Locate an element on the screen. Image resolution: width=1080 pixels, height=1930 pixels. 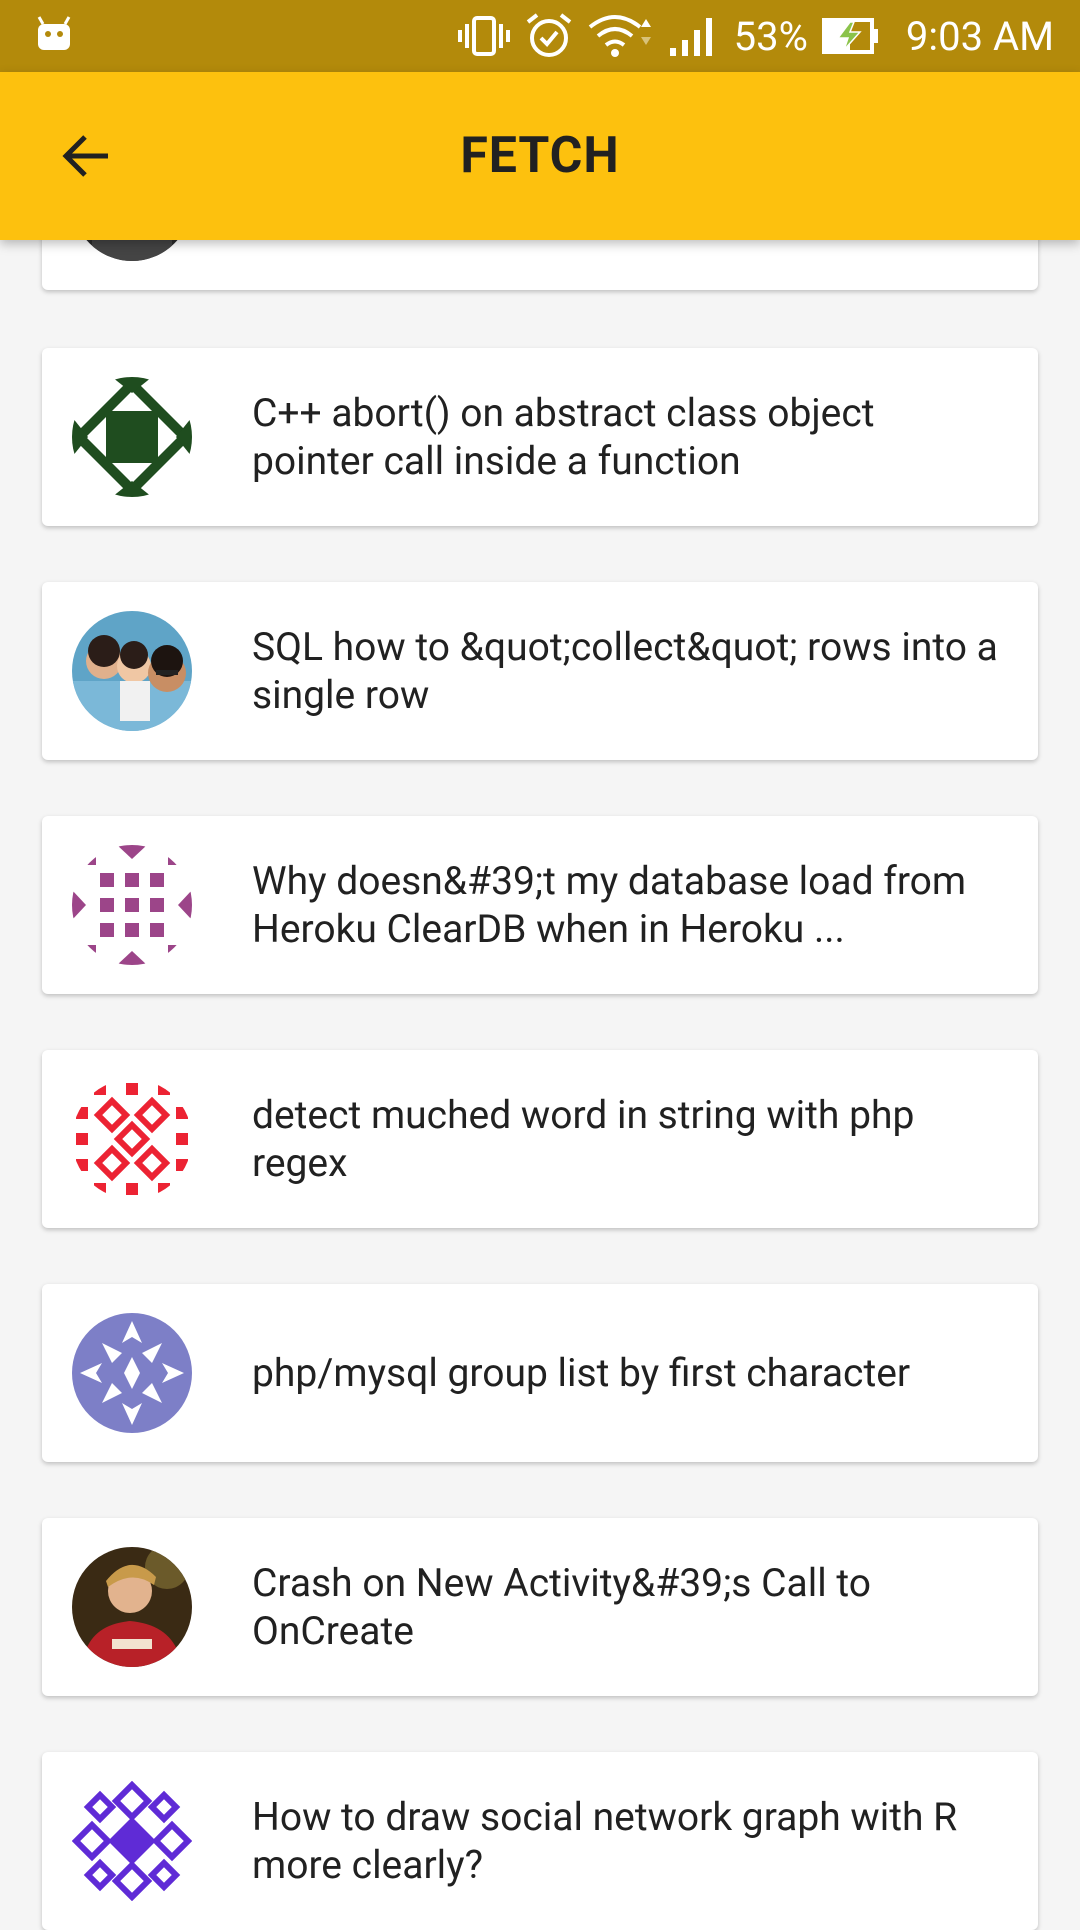
arrow-left-icon is located at coordinates (85, 156).